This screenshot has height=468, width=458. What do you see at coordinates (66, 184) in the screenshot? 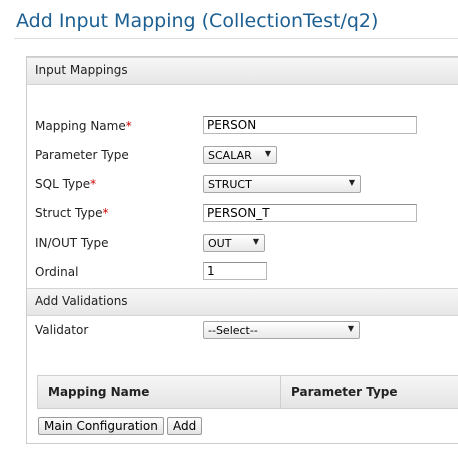
I see `sql-type-label: SQL Type*` at bounding box center [66, 184].